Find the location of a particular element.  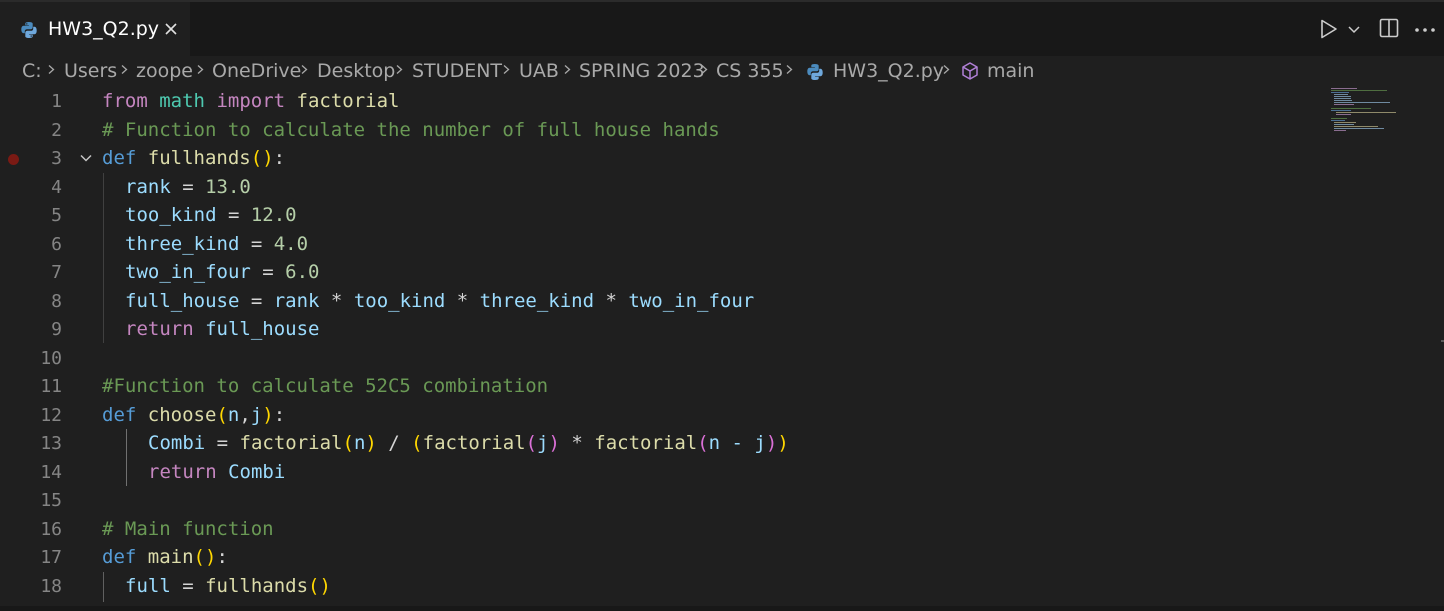

line-number: 18 is located at coordinates (51, 586).